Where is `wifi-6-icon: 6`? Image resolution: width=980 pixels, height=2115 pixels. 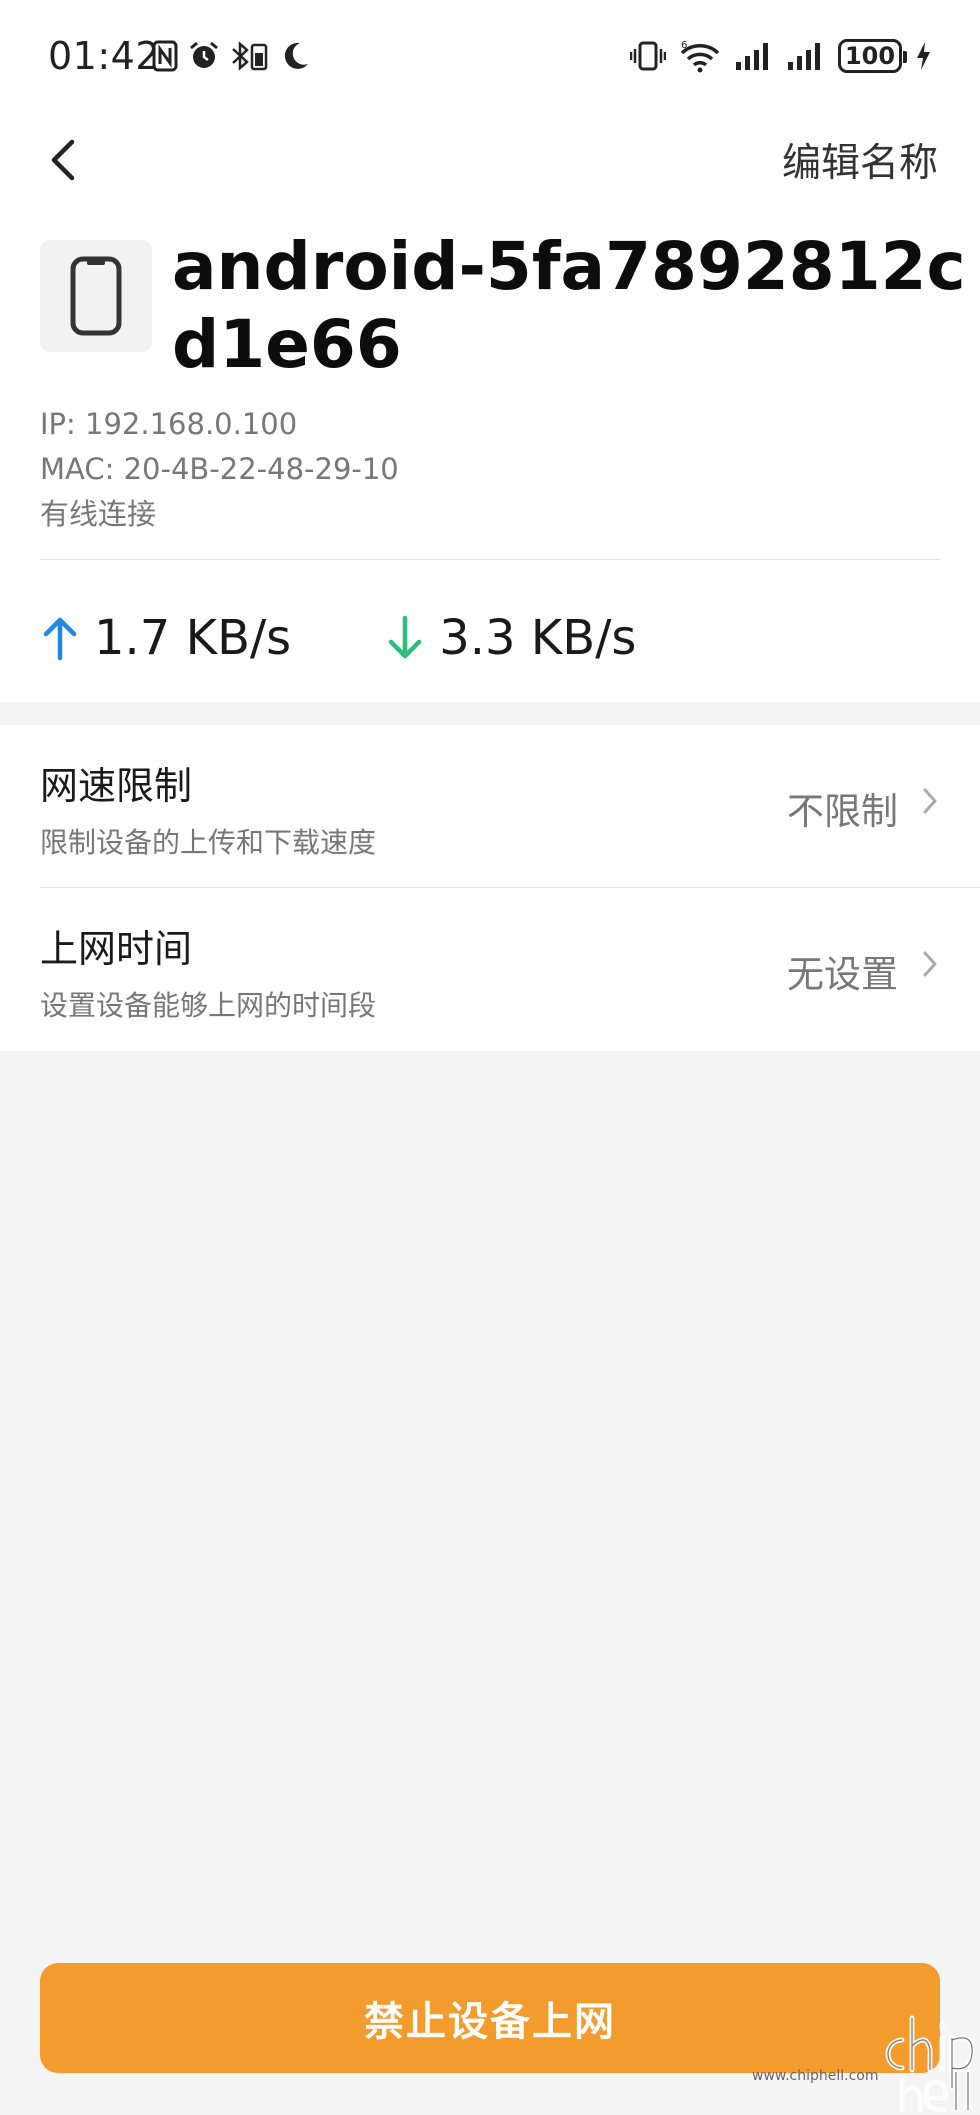 wifi-6-icon: 6 is located at coordinates (700, 56).